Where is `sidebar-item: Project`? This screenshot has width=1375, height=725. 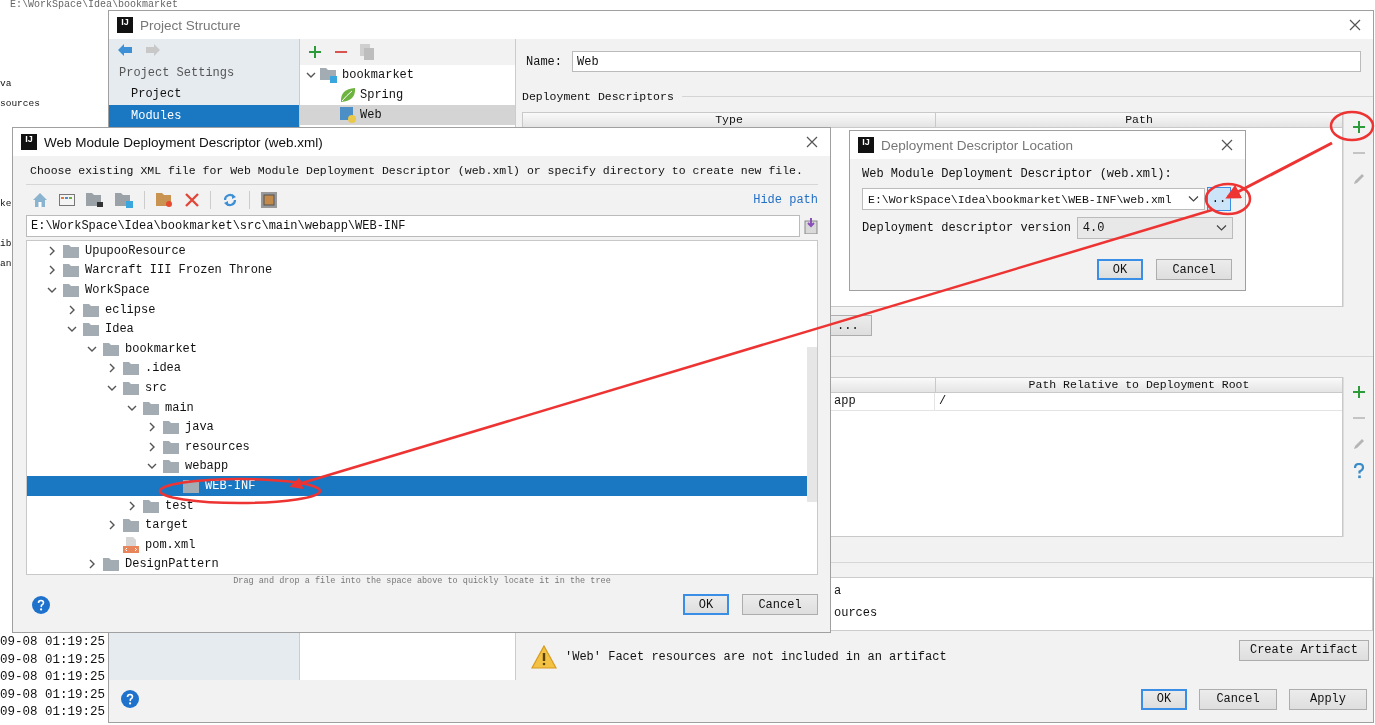
sidebar-item: Project is located at coordinates (204, 94).